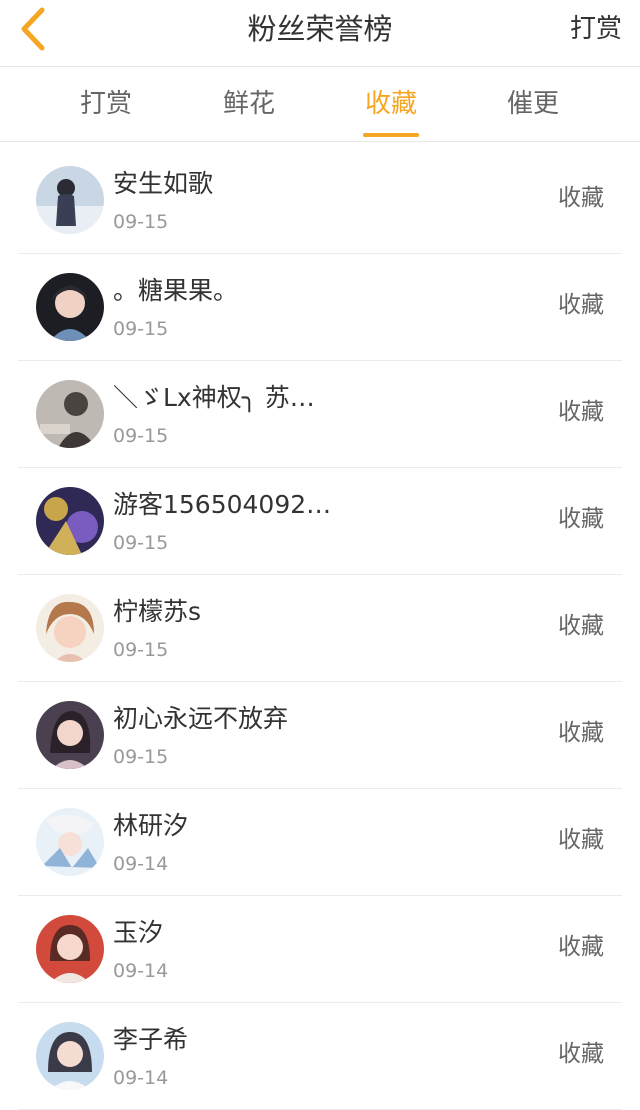 The width and height of the screenshot is (640, 1110). I want to click on tab-reward: 打赏, so click(106, 104).